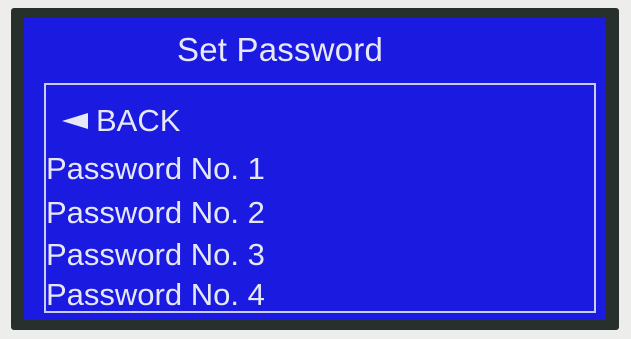 The height and width of the screenshot is (339, 631). I want to click on back-arrow-icon, so click(75, 121).